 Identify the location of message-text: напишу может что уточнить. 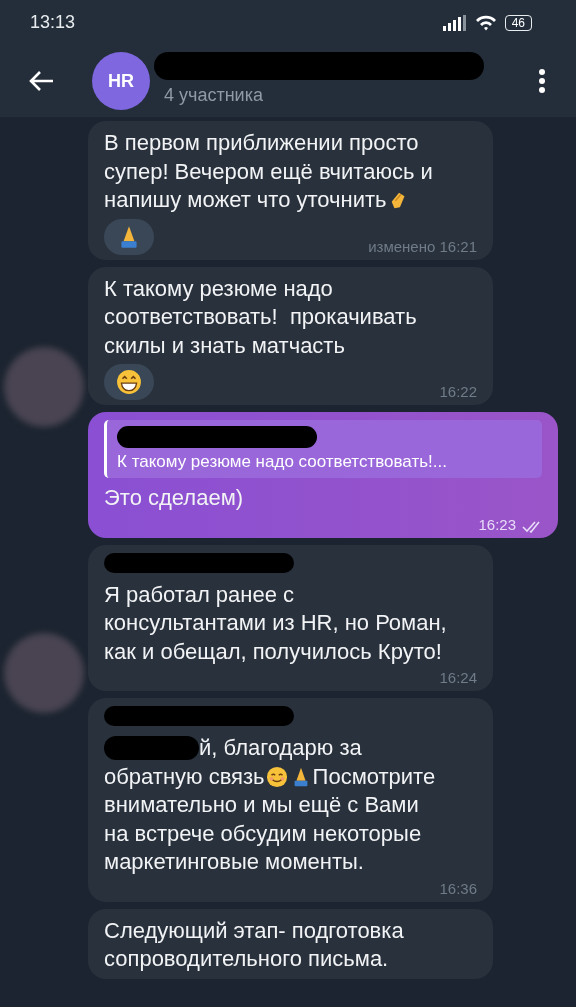
(245, 200).